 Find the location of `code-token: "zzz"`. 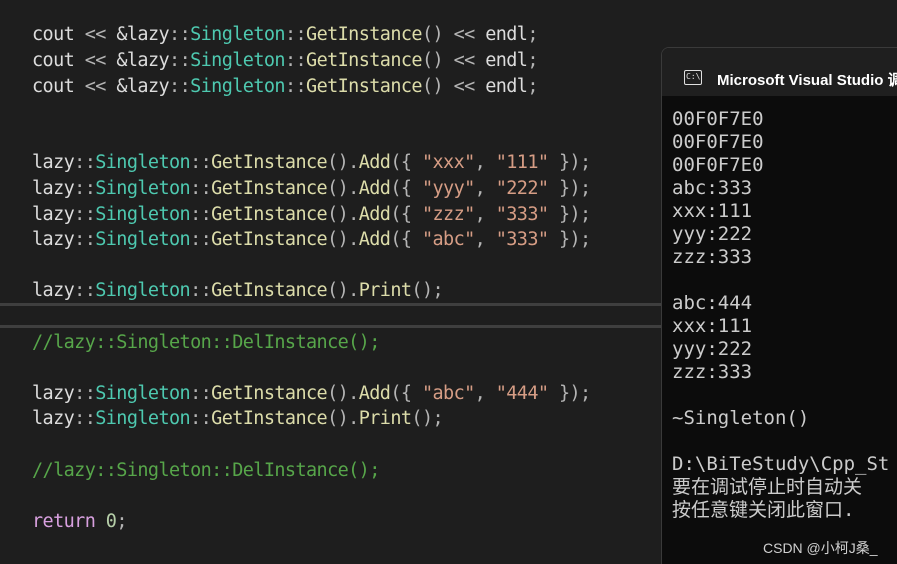

code-token: "zzz" is located at coordinates (448, 214).